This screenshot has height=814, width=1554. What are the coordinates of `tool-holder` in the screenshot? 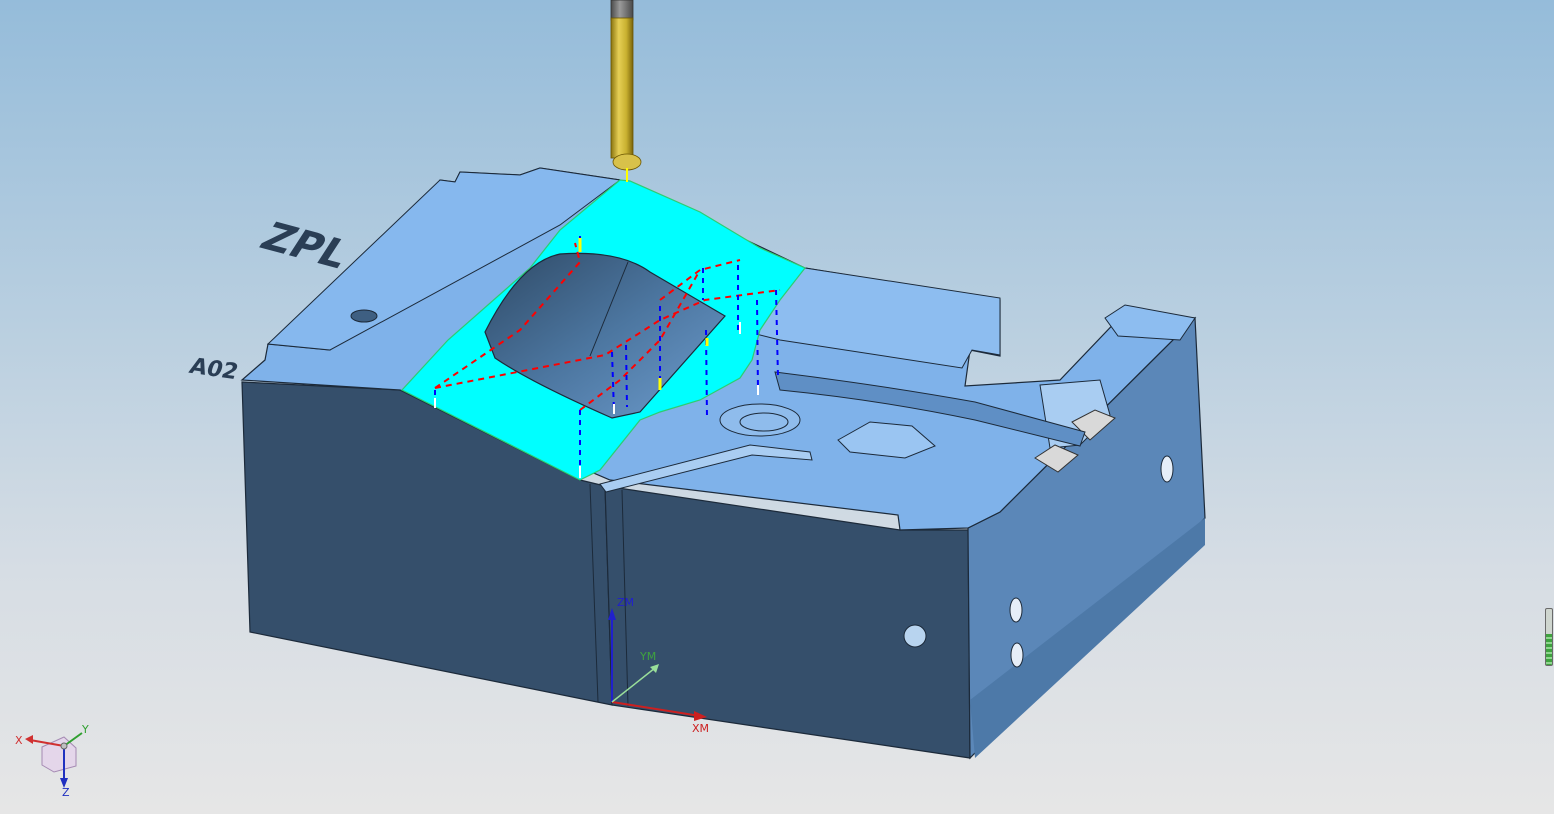 It's located at (622, 10).